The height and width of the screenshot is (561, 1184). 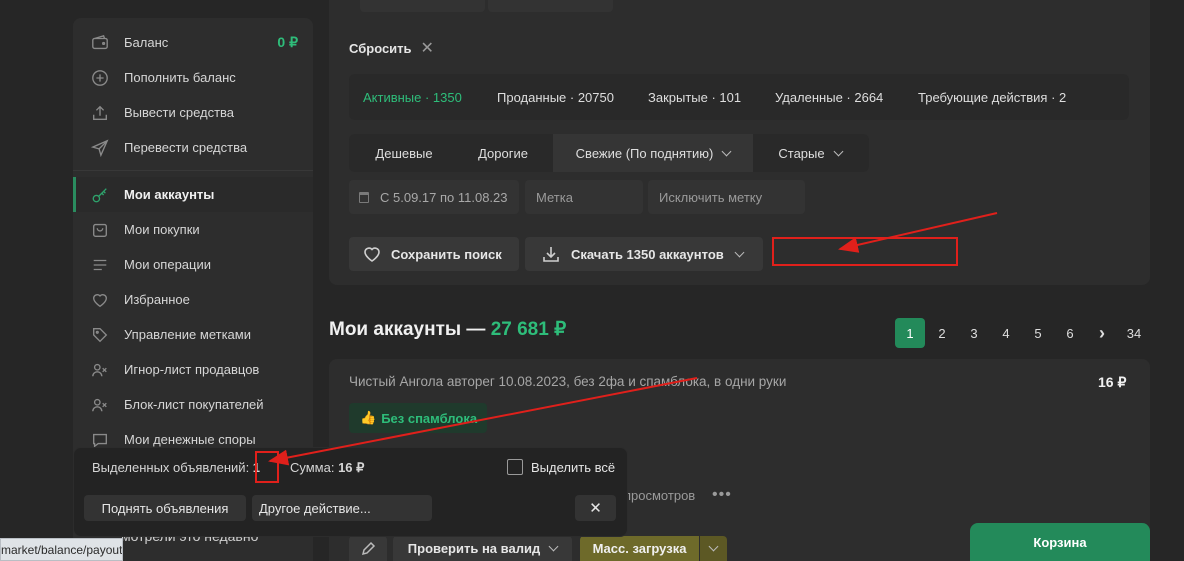 What do you see at coordinates (801, 153) in the screenshot?
I see `sort-label: Старые` at bounding box center [801, 153].